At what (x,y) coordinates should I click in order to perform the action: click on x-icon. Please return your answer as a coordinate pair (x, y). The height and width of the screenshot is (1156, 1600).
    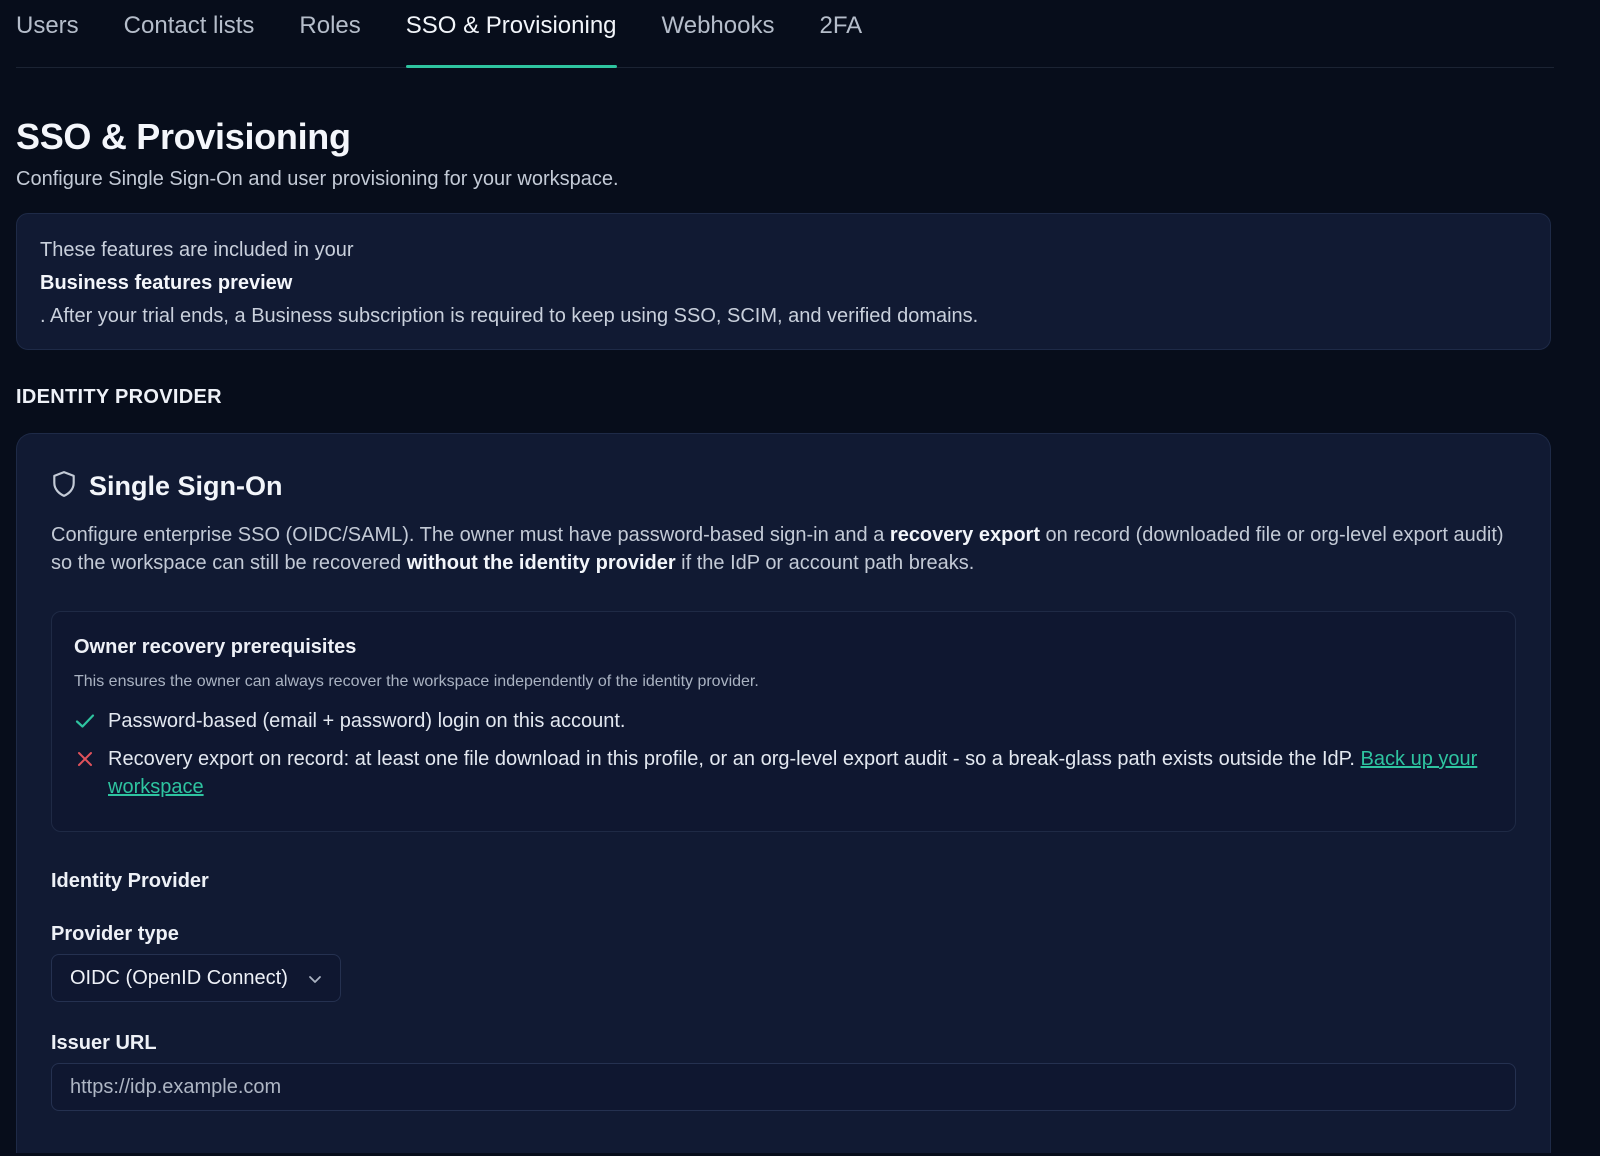
    Looking at the image, I should click on (85, 759).